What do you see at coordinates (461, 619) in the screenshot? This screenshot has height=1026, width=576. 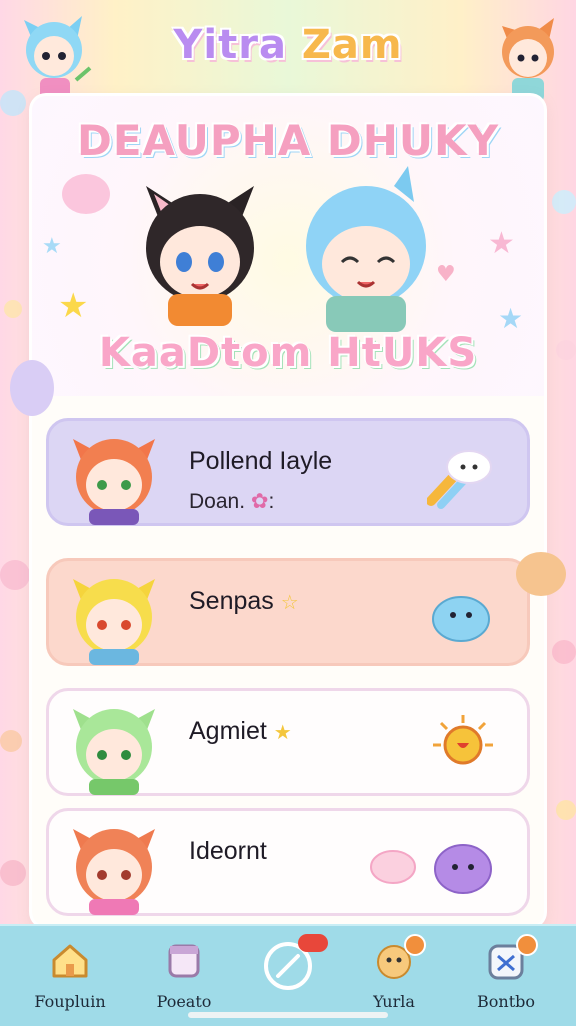 I see `blob-creature-icon` at bounding box center [461, 619].